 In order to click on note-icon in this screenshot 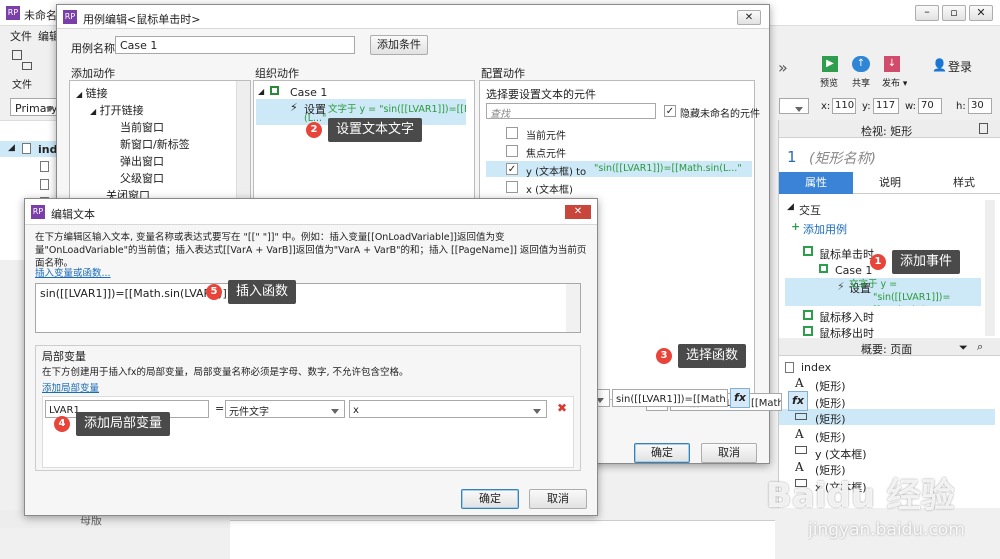, I will do `click(983, 128)`.